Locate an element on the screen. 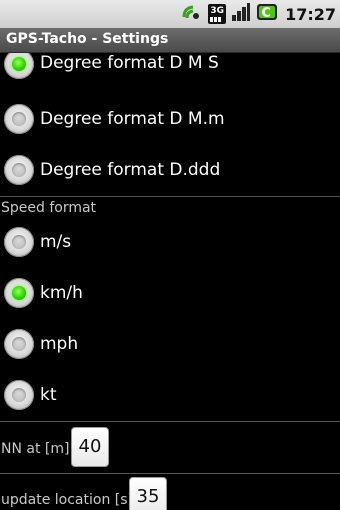 The width and height of the screenshot is (340, 510). radio-row-degree-dmm: Degree format D M.m is located at coordinates (170, 120).